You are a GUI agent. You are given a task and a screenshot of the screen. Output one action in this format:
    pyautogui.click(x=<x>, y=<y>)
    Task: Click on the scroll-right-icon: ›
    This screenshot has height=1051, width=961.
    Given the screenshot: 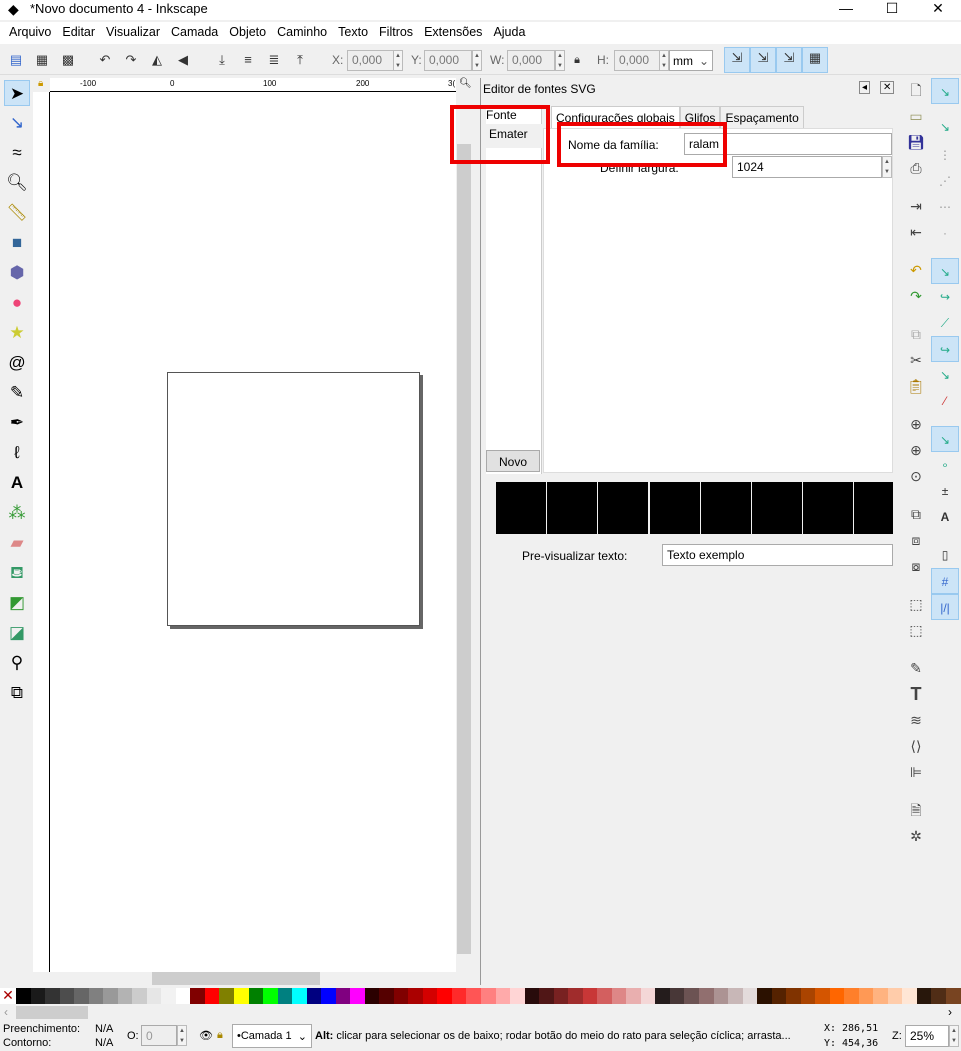 What is the action you would take?
    pyautogui.click(x=950, y=1012)
    